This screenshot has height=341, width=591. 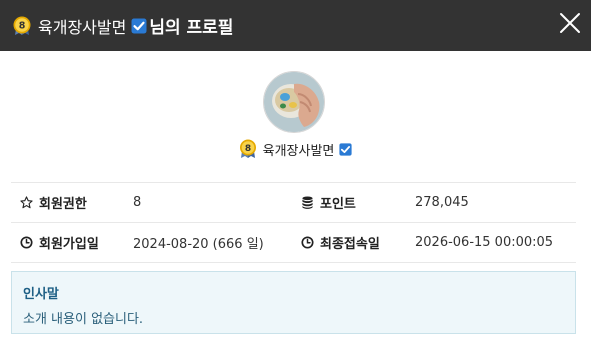 What do you see at coordinates (137, 202) in the screenshot?
I see `rank-value: 8` at bounding box center [137, 202].